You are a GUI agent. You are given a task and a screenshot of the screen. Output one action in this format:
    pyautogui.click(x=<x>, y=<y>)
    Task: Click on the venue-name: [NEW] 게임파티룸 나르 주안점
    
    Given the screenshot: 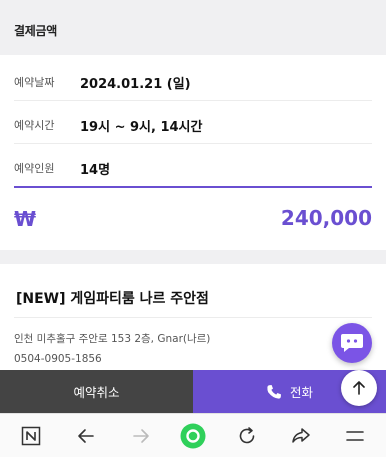 What is the action you would take?
    pyautogui.click(x=112, y=299)
    